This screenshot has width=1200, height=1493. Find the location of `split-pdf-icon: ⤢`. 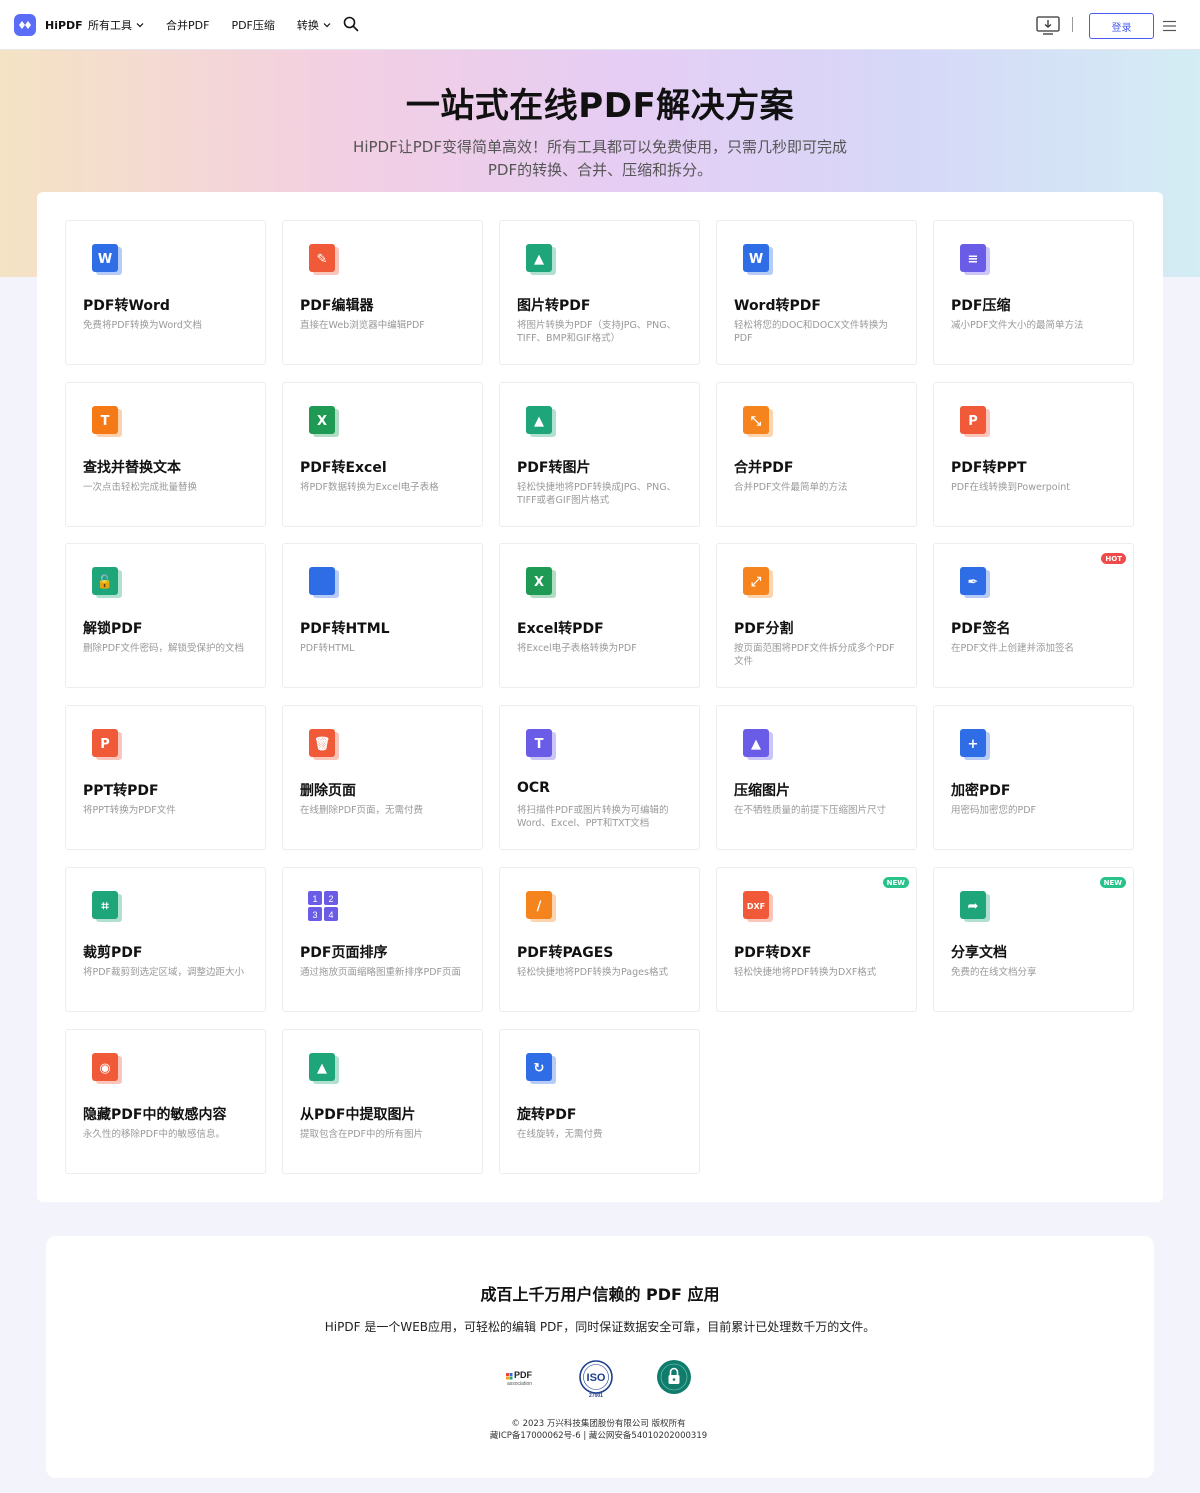

split-pdf-icon: ⤢ is located at coordinates (757, 582).